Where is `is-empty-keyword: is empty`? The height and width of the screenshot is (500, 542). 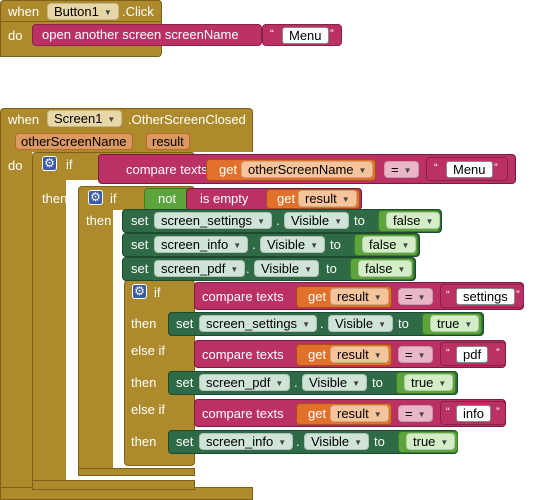
is-empty-keyword: is empty is located at coordinates (224, 198).